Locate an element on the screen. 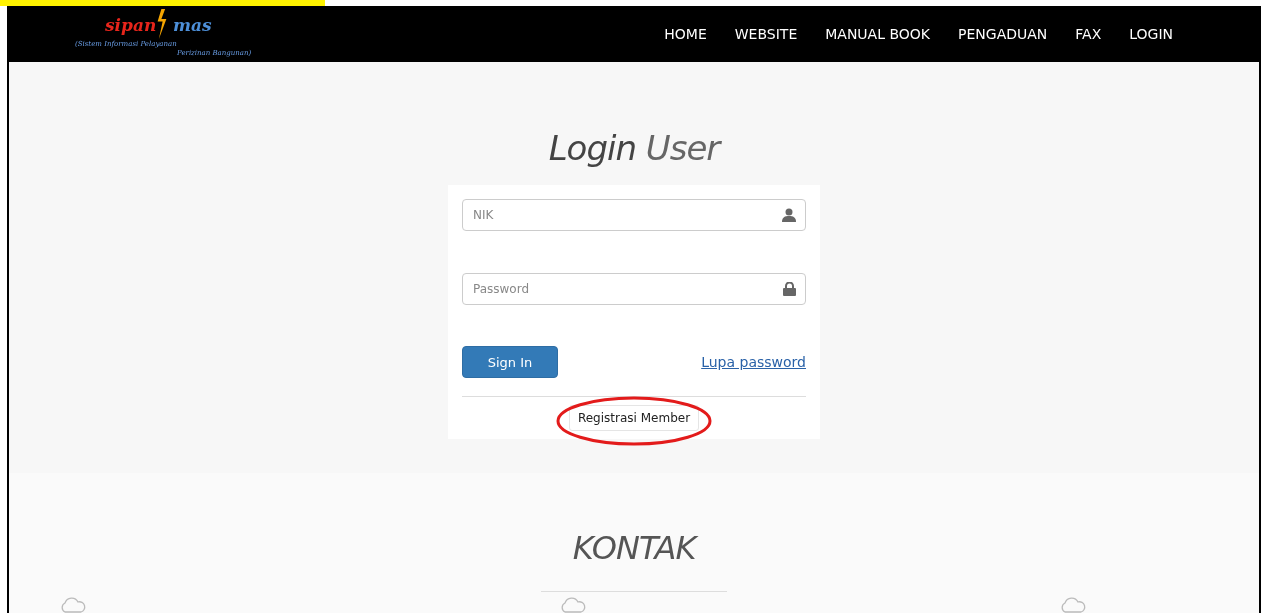  nav-link: LOGIN is located at coordinates (1151, 34).